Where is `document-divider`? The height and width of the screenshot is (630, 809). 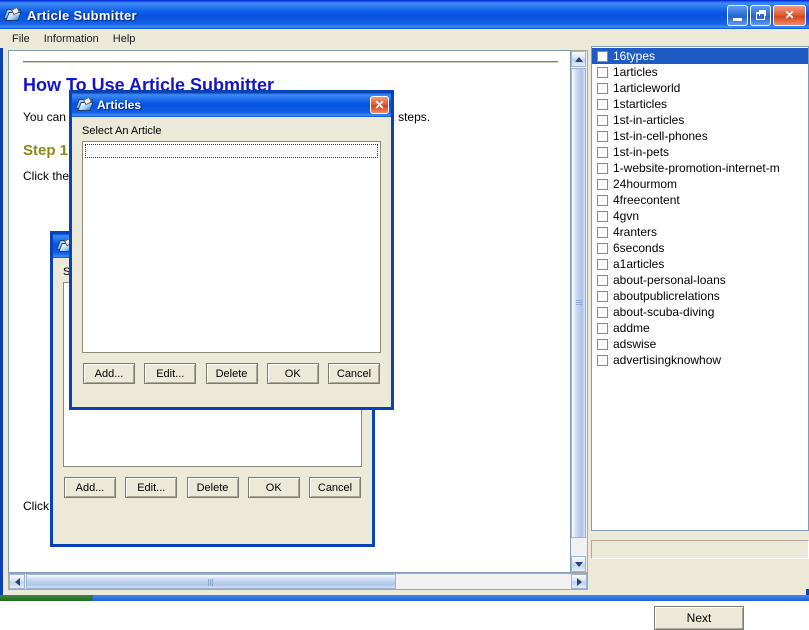 document-divider is located at coordinates (290, 62).